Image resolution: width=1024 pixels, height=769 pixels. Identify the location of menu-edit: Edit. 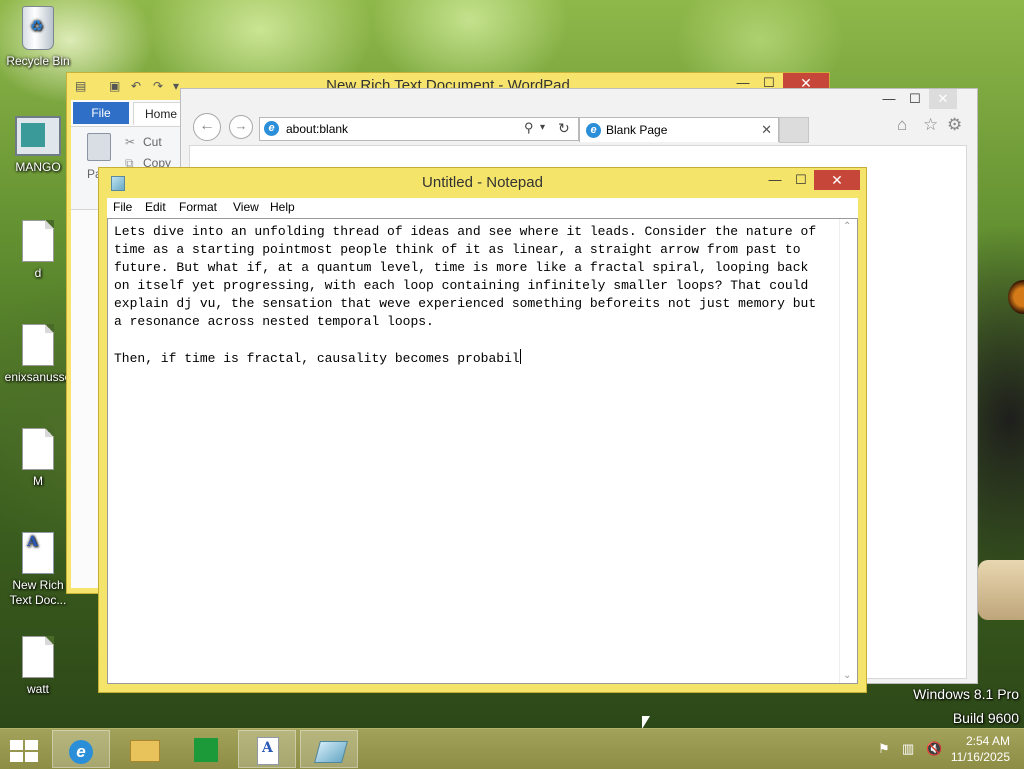
(155, 207).